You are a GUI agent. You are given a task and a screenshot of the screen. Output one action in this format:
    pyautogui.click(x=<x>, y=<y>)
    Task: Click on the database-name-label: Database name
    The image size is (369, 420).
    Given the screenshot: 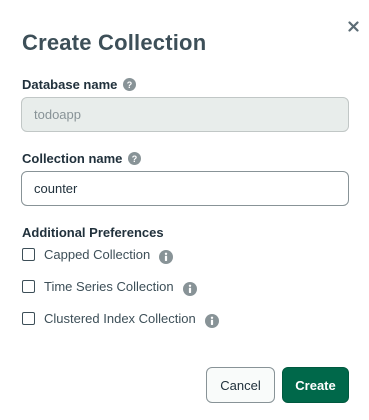 What is the action you would take?
    pyautogui.click(x=70, y=84)
    